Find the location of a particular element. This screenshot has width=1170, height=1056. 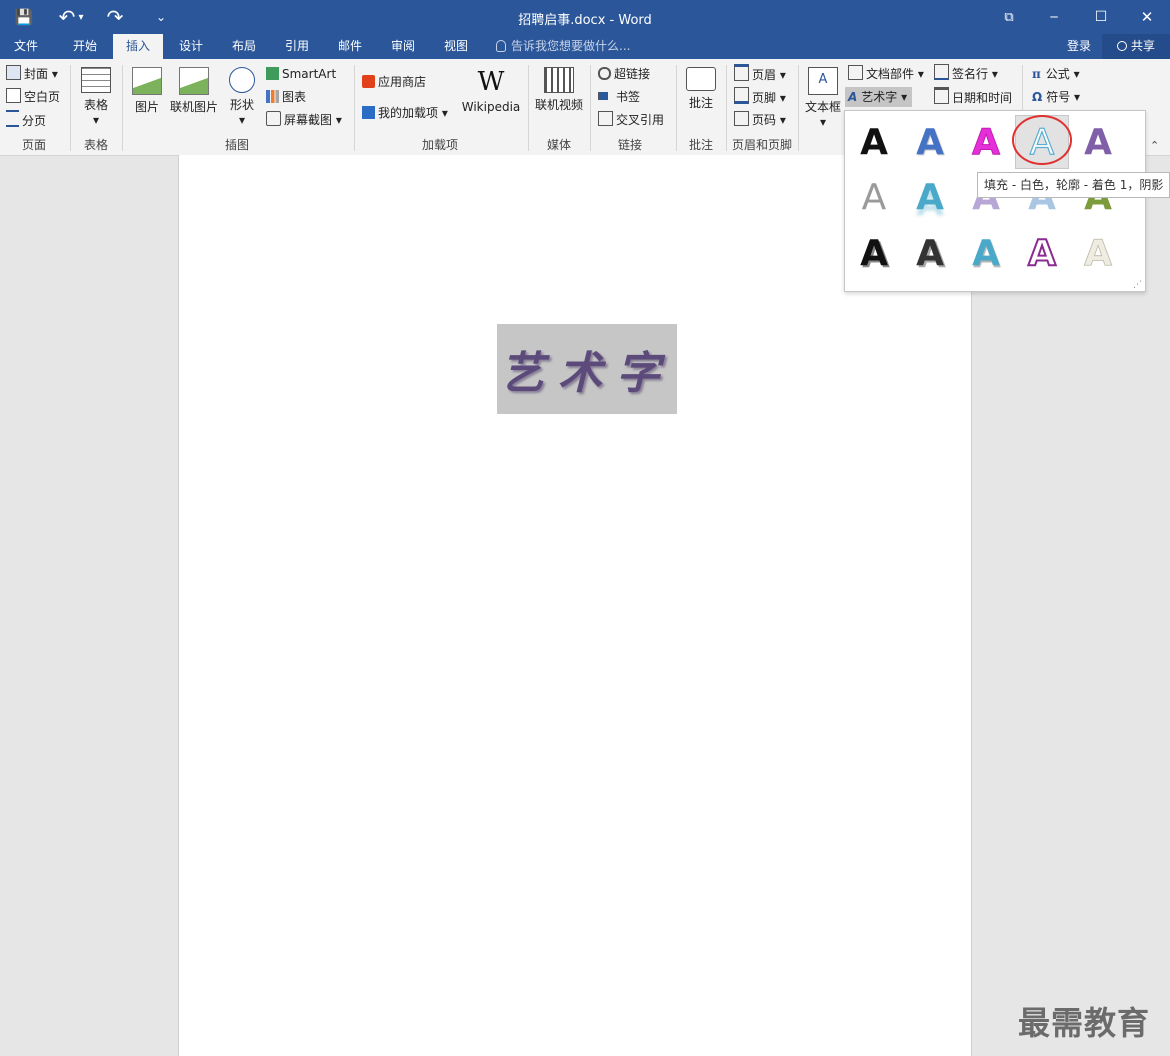

cover-page-button: 封面 ▾ is located at coordinates (32, 74).